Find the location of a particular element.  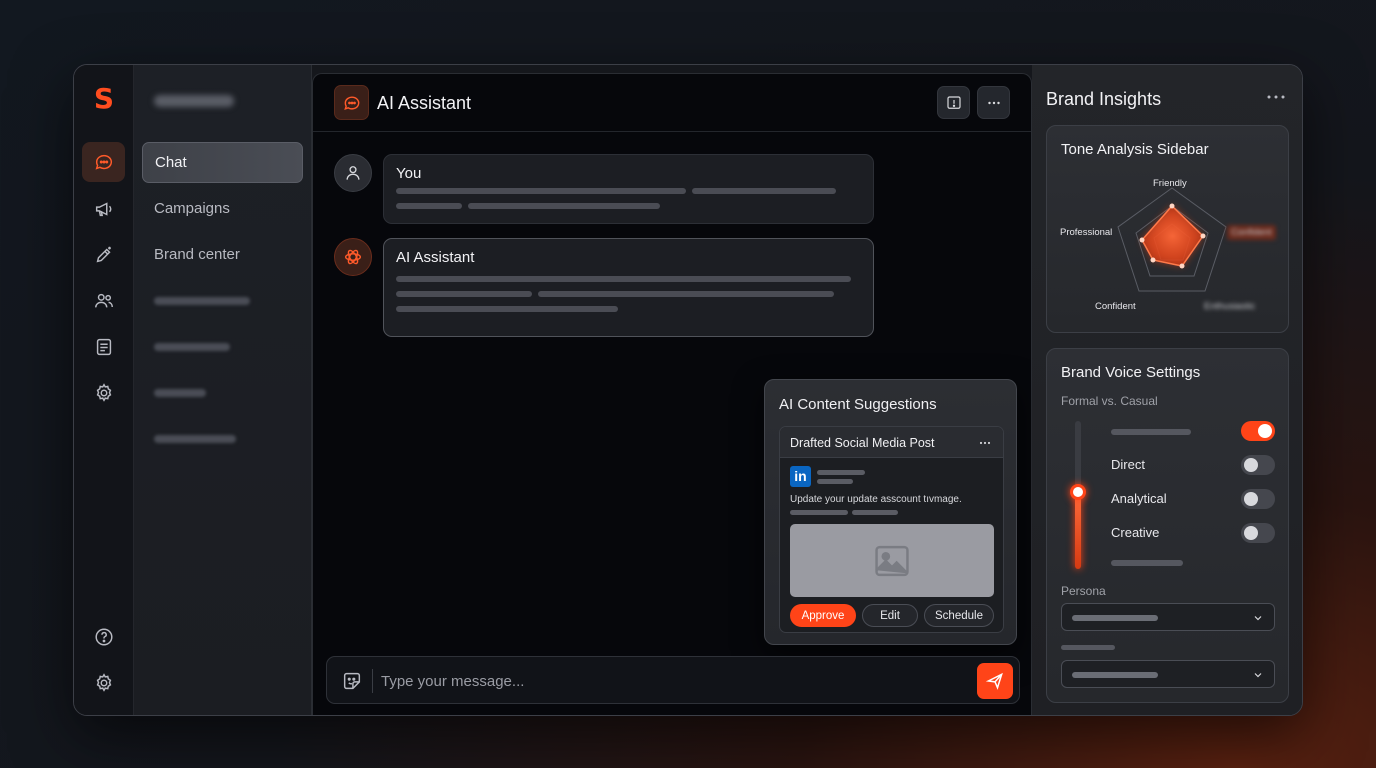

tone-radar-shape is located at coordinates (1172, 235).